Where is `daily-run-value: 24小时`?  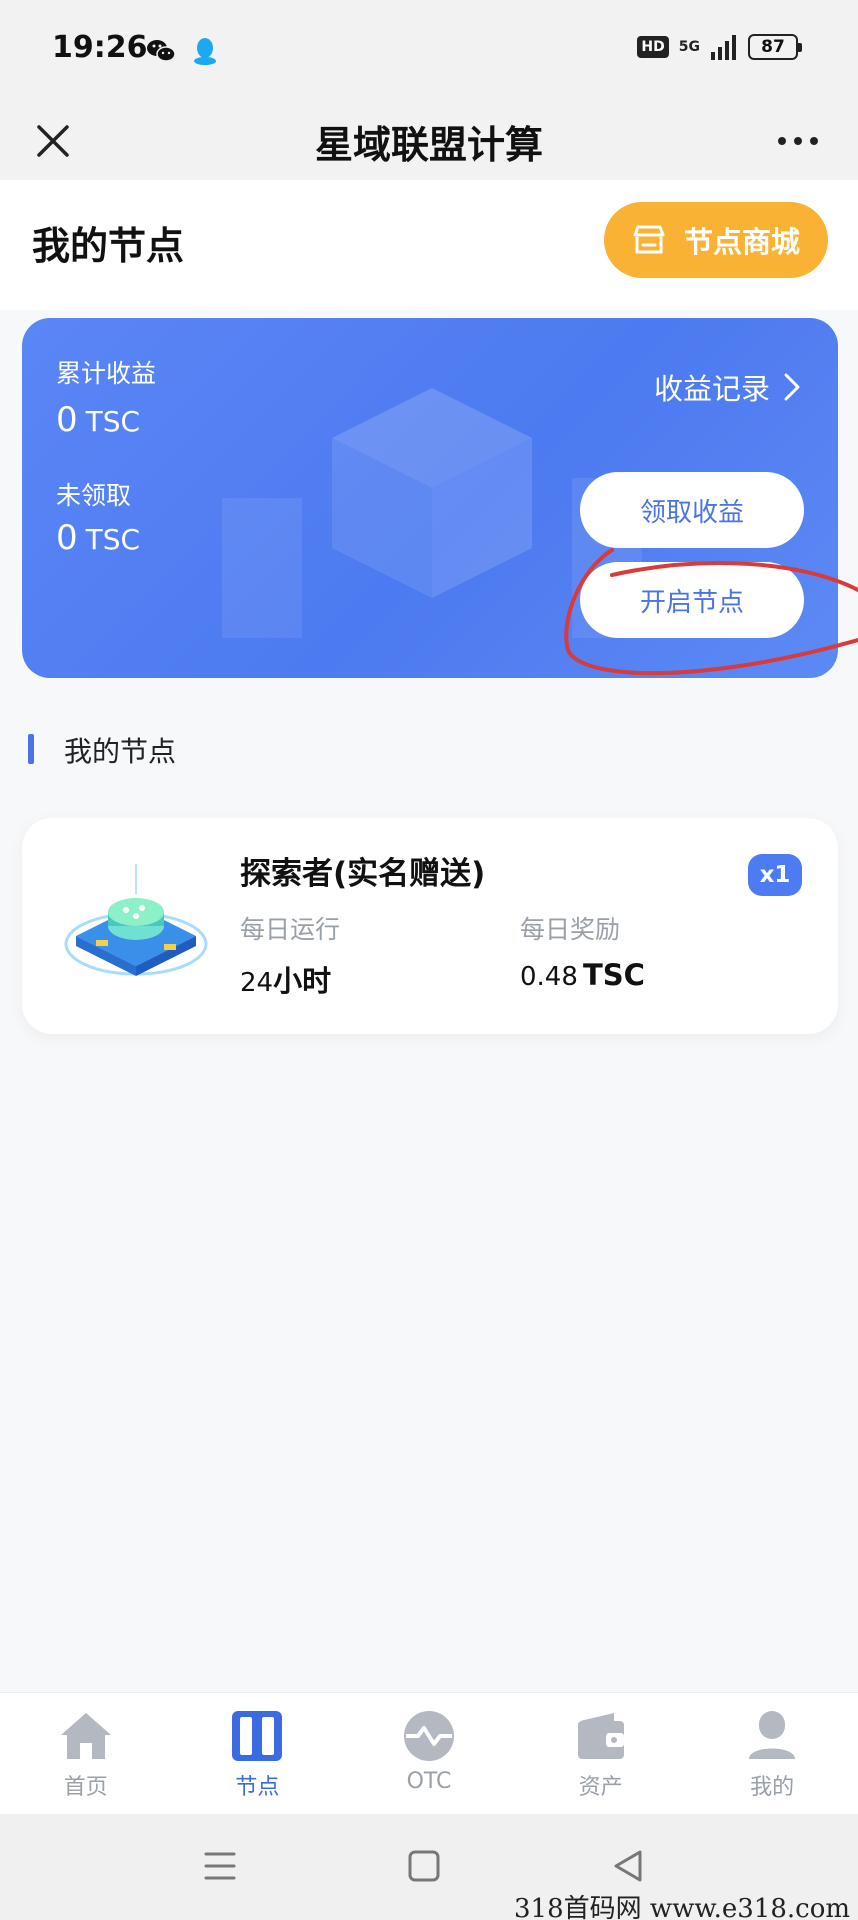 daily-run-value: 24小时 is located at coordinates (285, 979).